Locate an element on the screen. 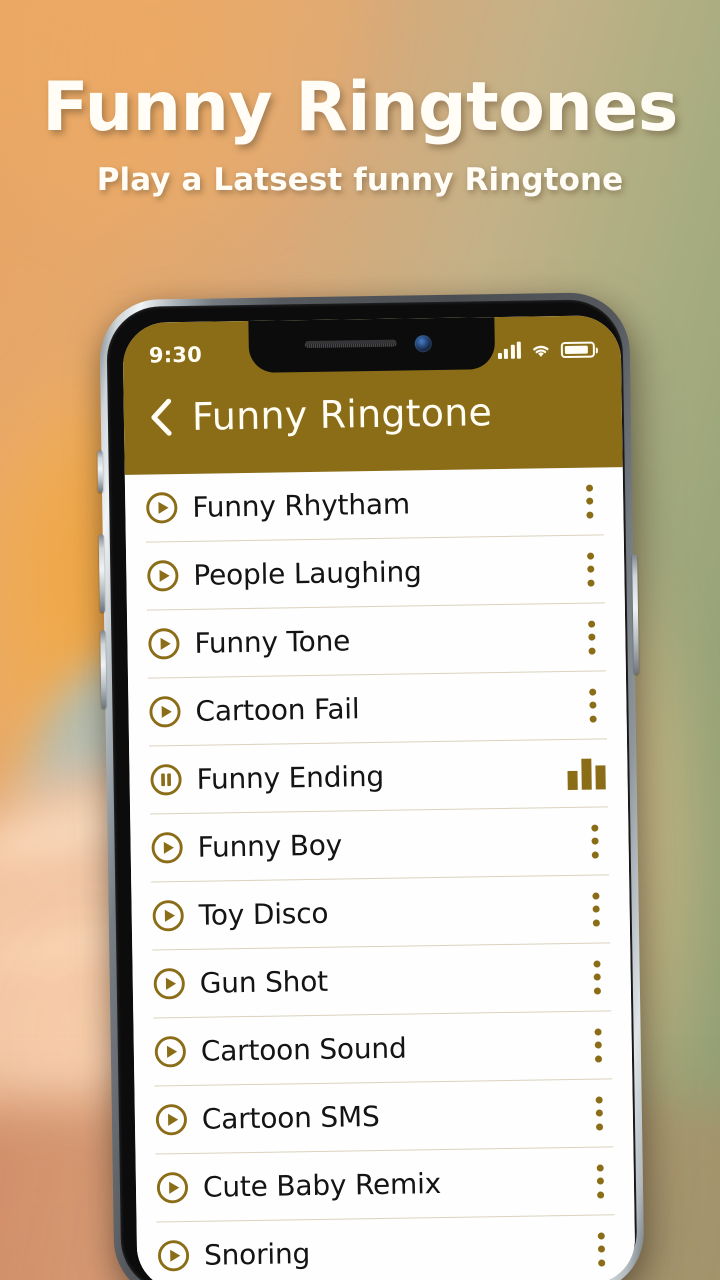  status-bar-icons is located at coordinates (546, 349).